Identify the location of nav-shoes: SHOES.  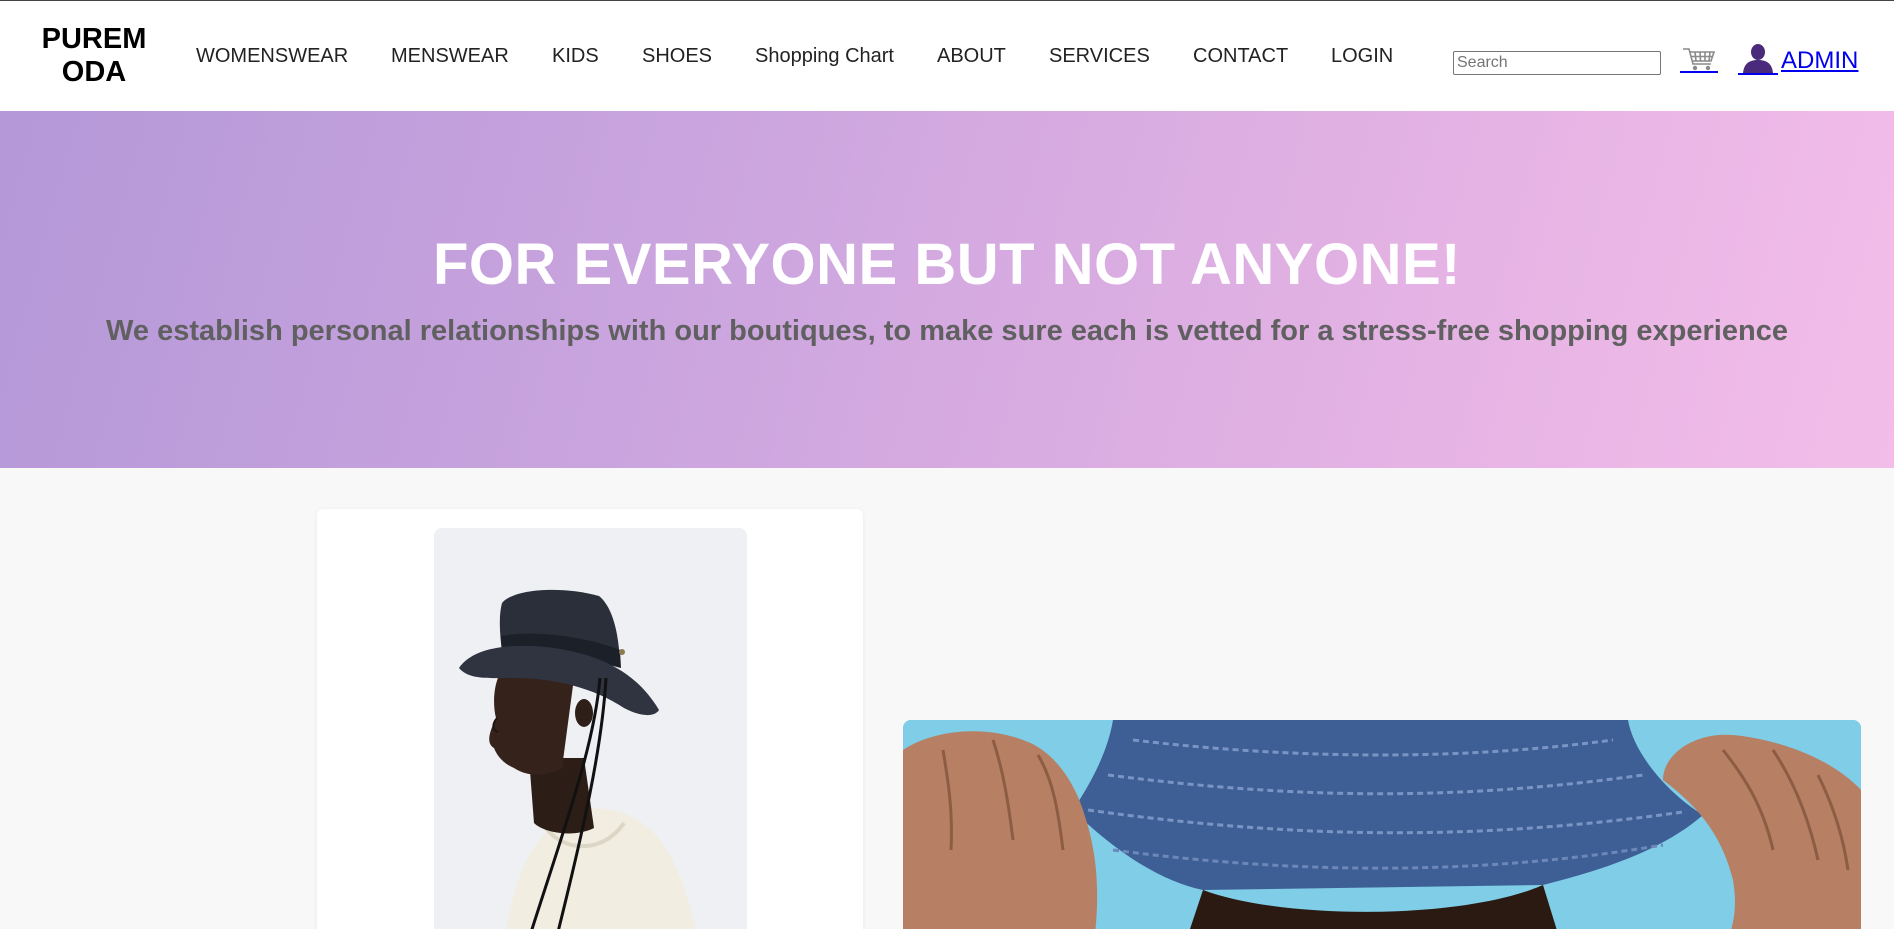
(677, 56).